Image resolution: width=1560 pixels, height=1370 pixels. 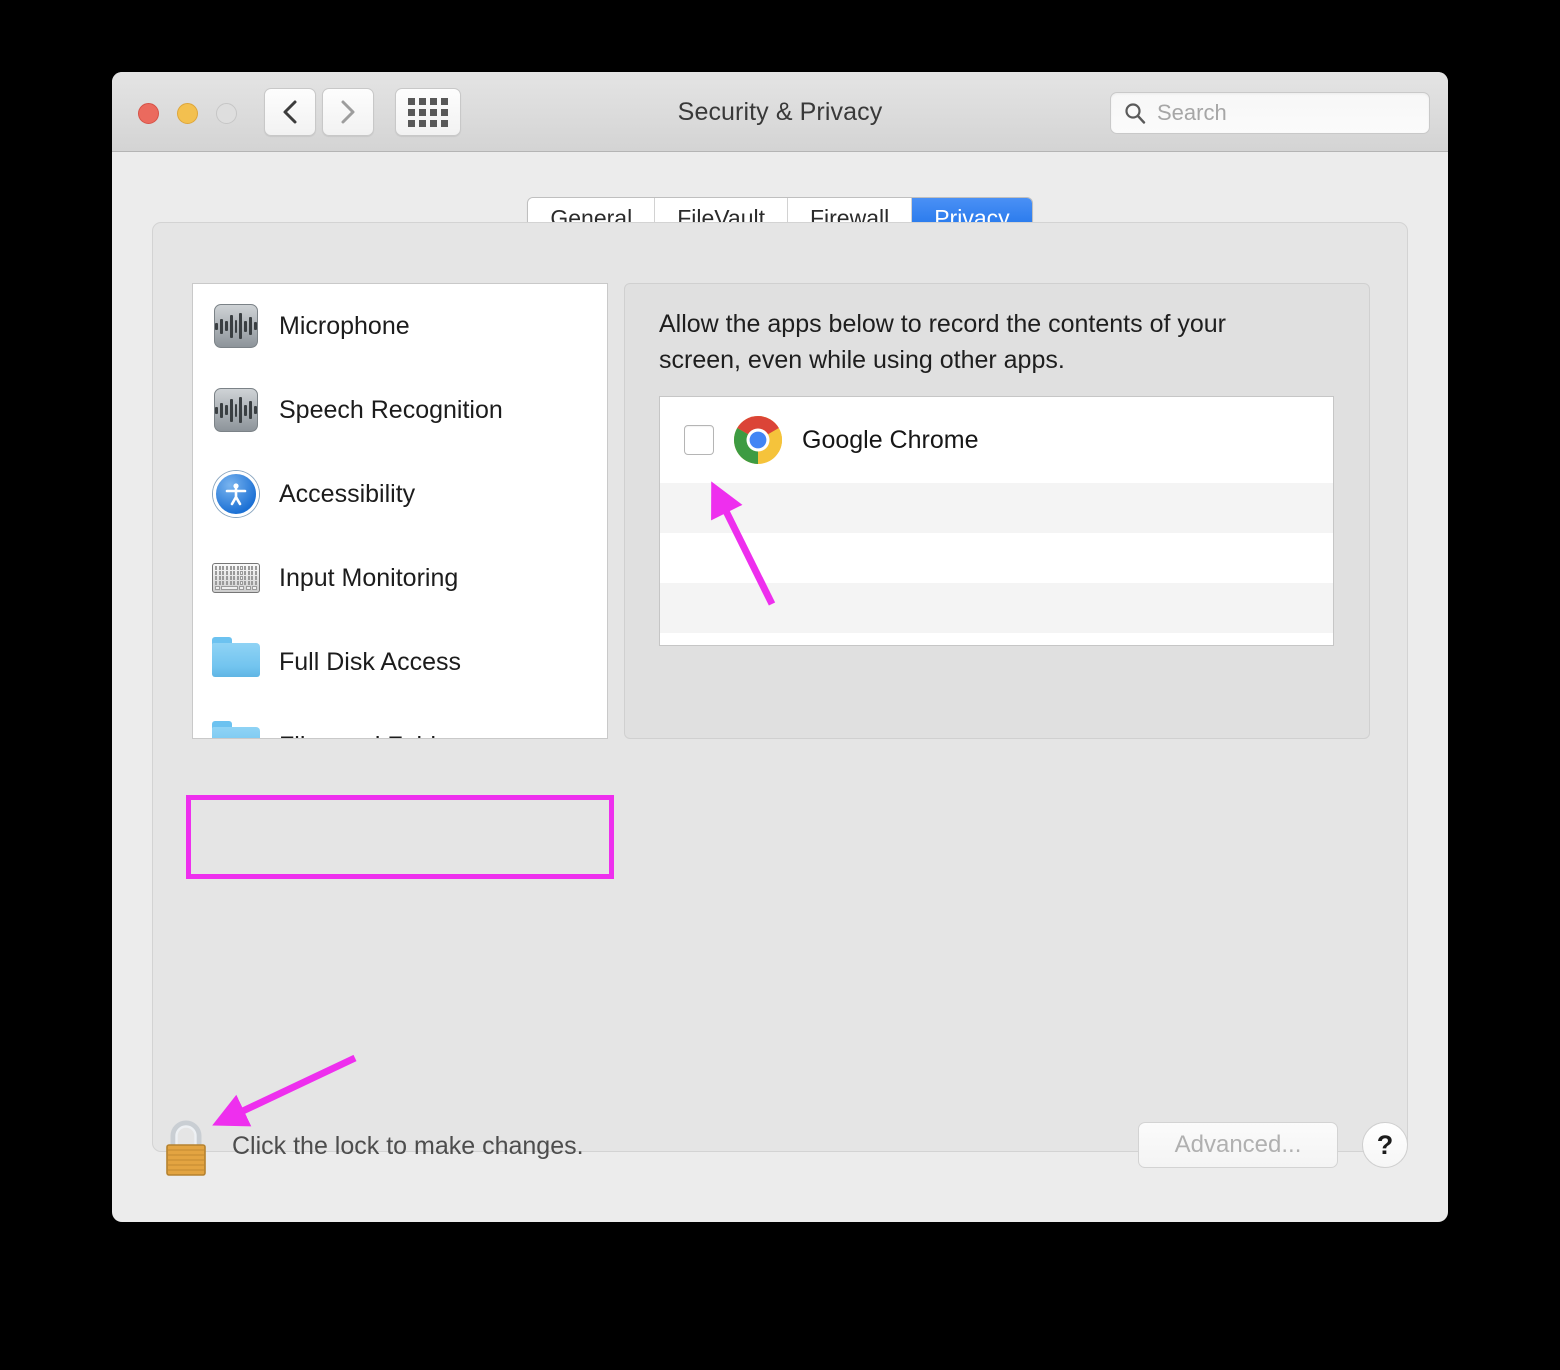 What do you see at coordinates (1192, 112) in the screenshot?
I see `search-placeholder: Search` at bounding box center [1192, 112].